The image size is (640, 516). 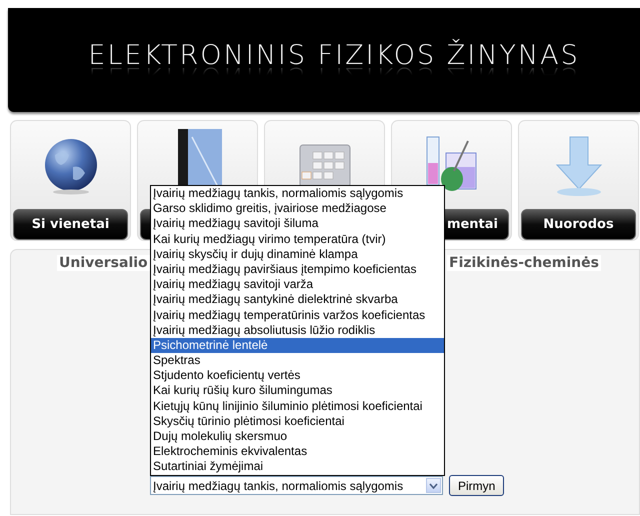 What do you see at coordinates (296, 485) in the screenshot?
I see `table-select: Įvairių medžiagų tankis, normaliomis sąlygomis` at bounding box center [296, 485].